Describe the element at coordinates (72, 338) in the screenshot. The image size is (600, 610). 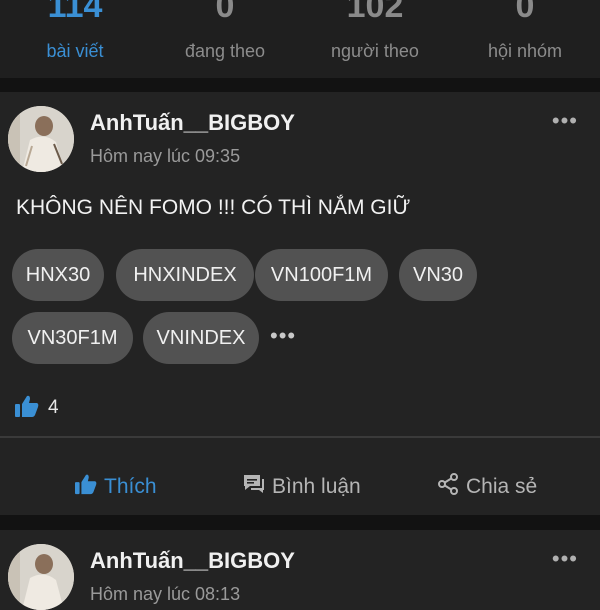
I see `tag-chip: VN30F1M` at that location.